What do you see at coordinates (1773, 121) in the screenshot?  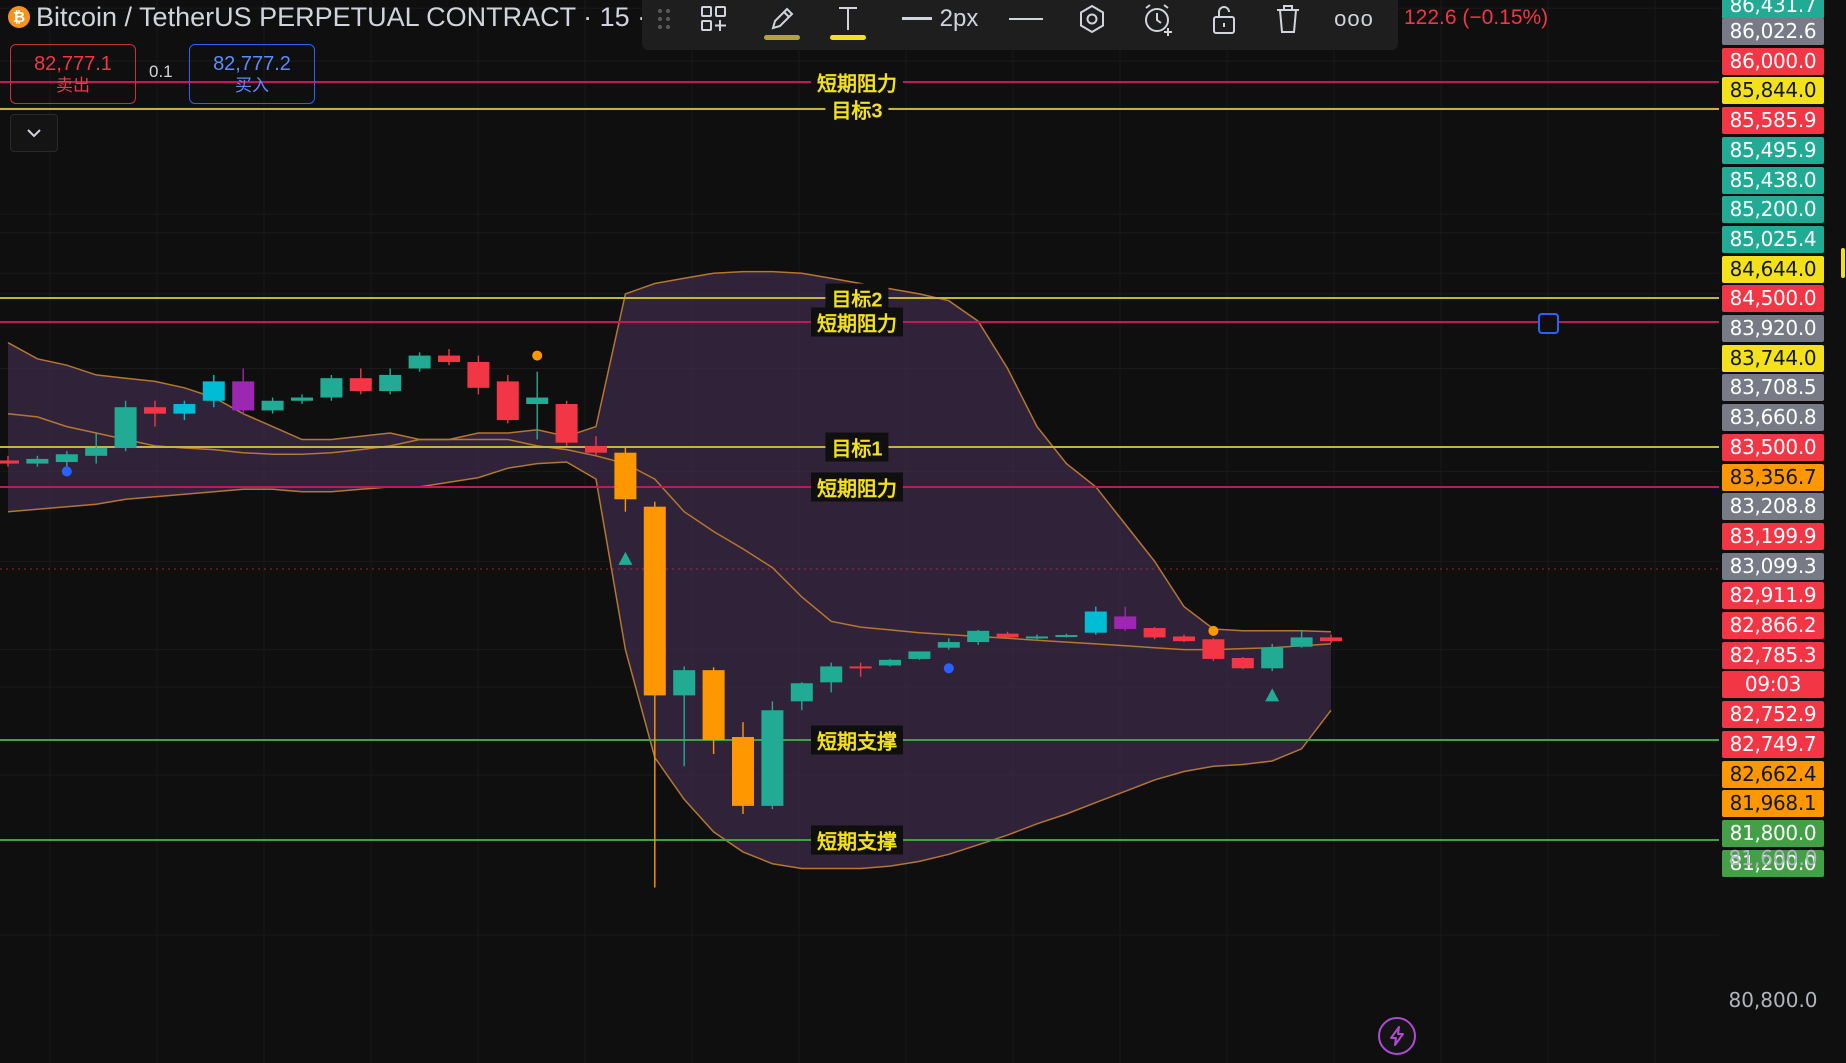 I see `price-axis-tag: 85,585.9` at bounding box center [1773, 121].